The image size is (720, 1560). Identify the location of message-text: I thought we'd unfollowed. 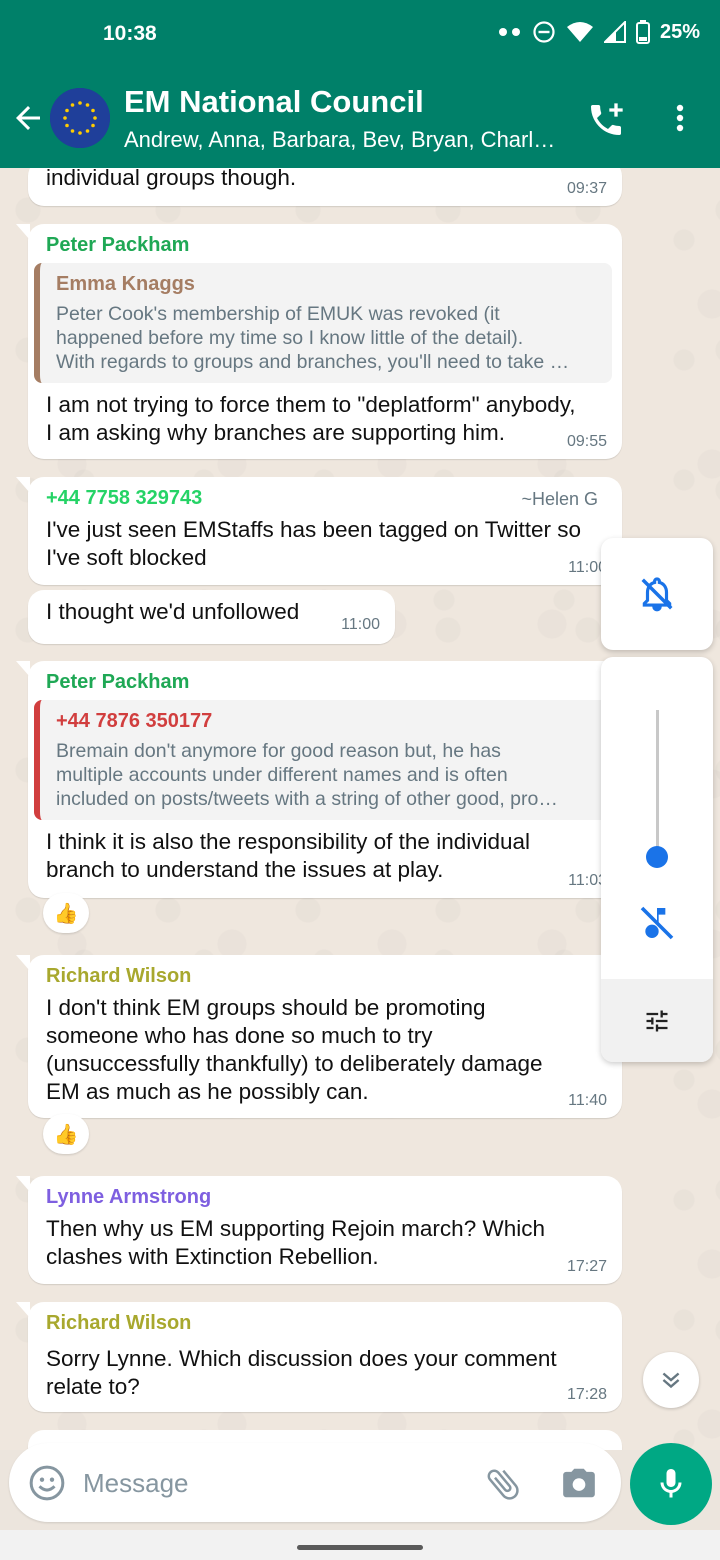
(173, 611).